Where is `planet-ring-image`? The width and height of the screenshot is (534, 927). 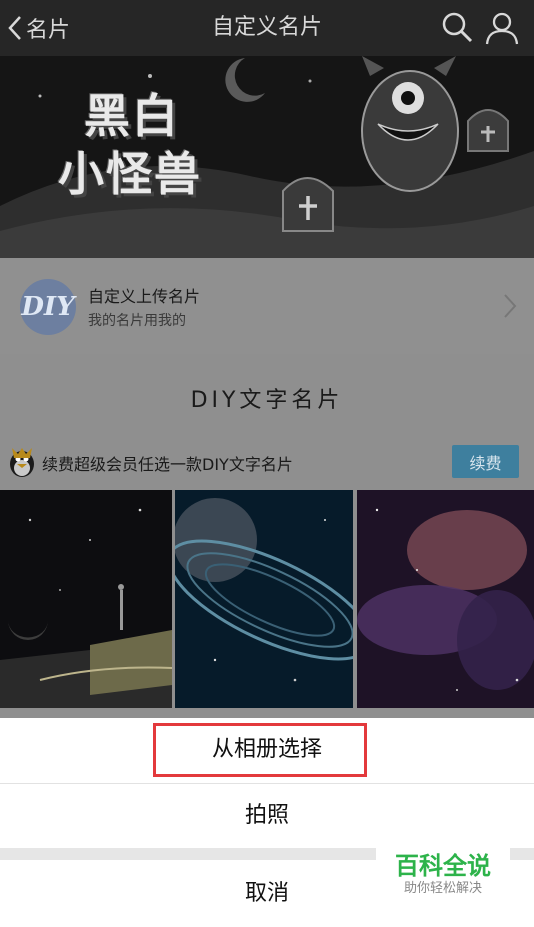 planet-ring-image is located at coordinates (264, 599).